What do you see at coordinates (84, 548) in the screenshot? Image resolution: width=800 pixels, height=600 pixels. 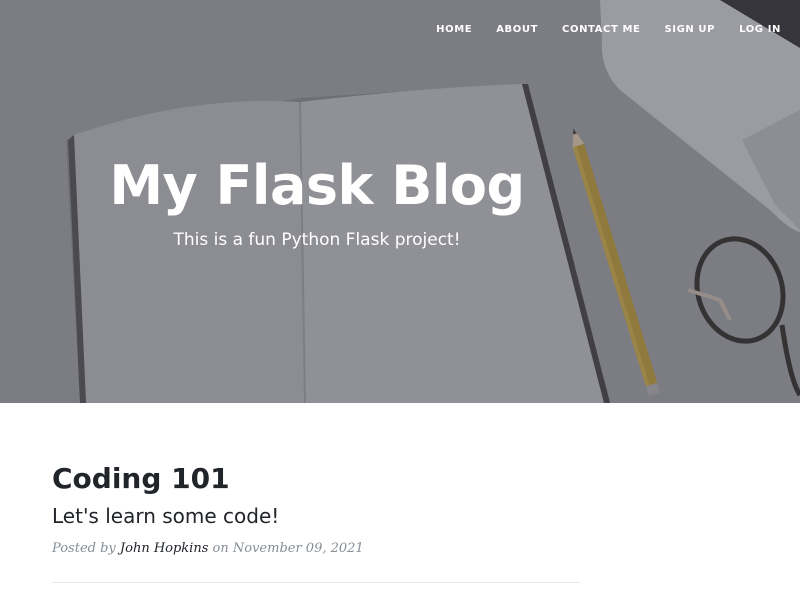 I see `post-meta-prefix: Posted by` at bounding box center [84, 548].